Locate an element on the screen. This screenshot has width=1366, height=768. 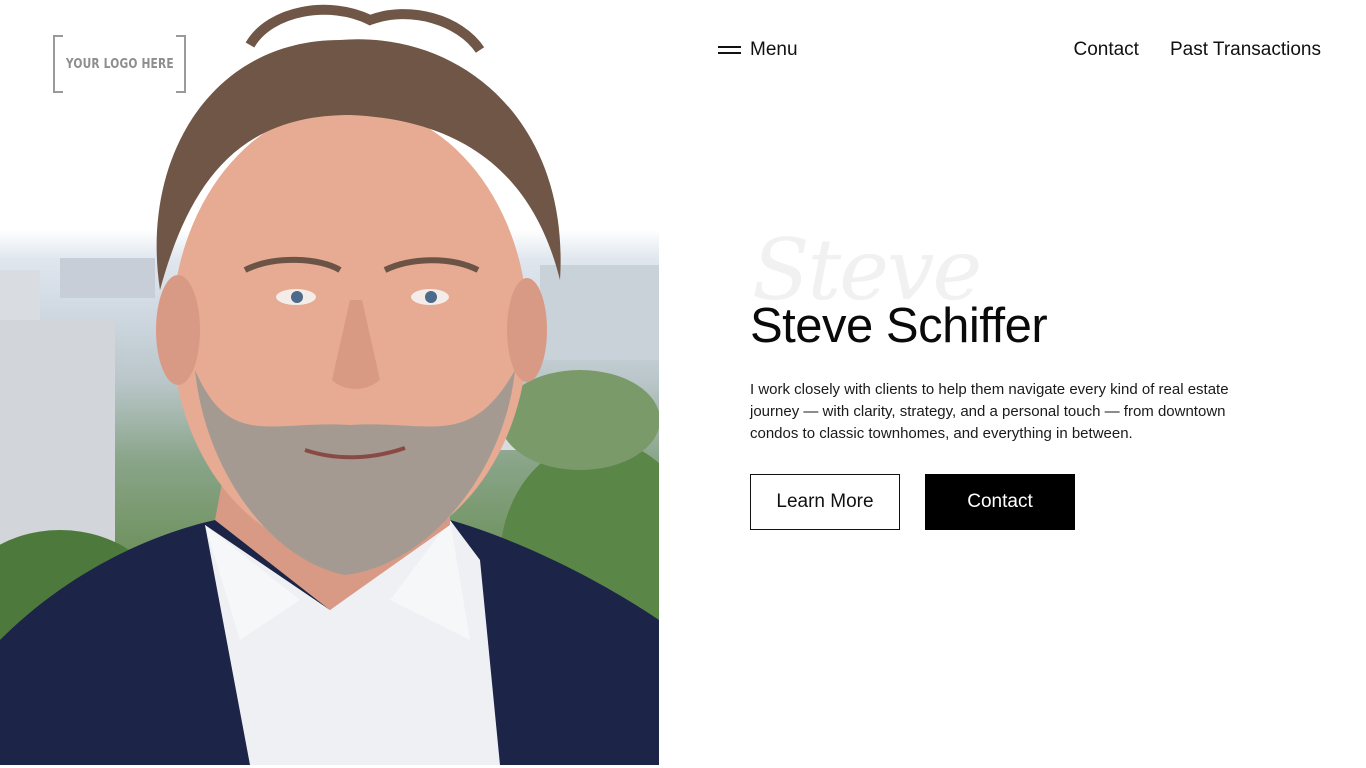
nav-link-contact: Contact is located at coordinates (1105, 50).